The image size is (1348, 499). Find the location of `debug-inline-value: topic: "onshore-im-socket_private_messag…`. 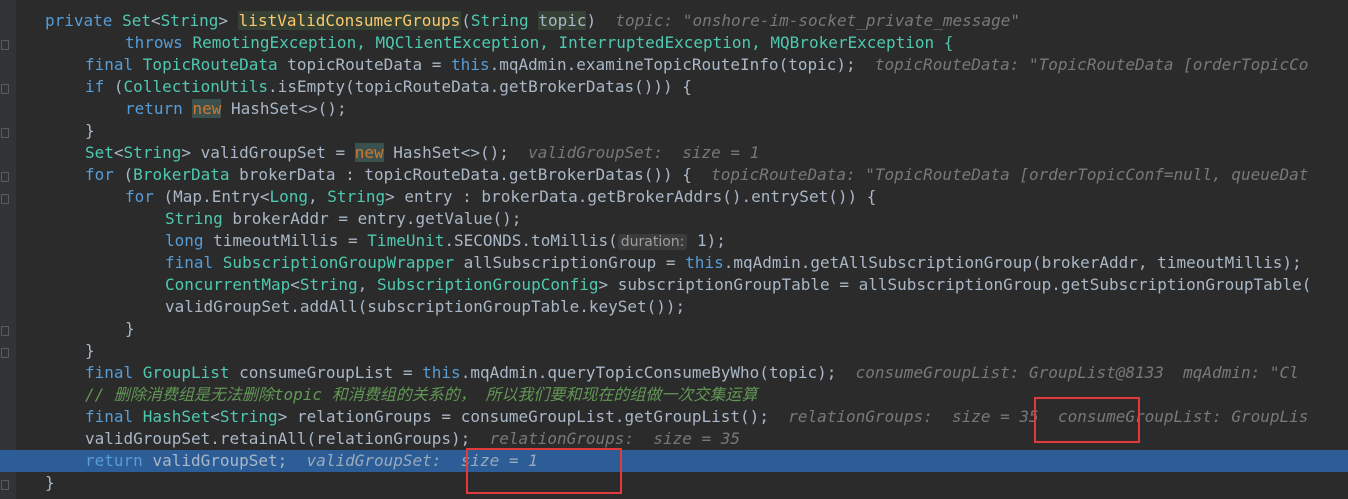

debug-inline-value: topic: "onshore-im-socket_private_messag… is located at coordinates (817, 20).